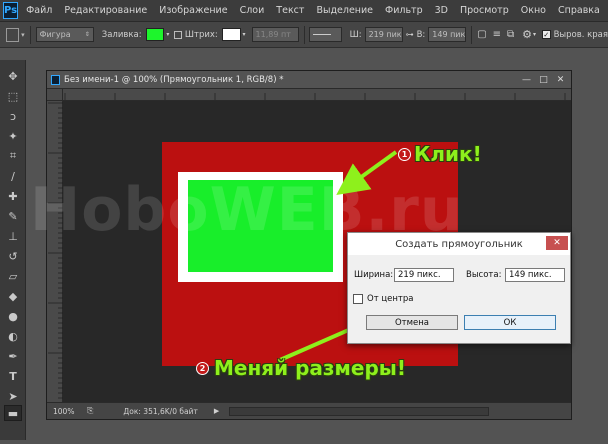 This screenshot has height=444, width=608. I want to click on shape-mode-select: Фигура ⇕, so click(64, 34).